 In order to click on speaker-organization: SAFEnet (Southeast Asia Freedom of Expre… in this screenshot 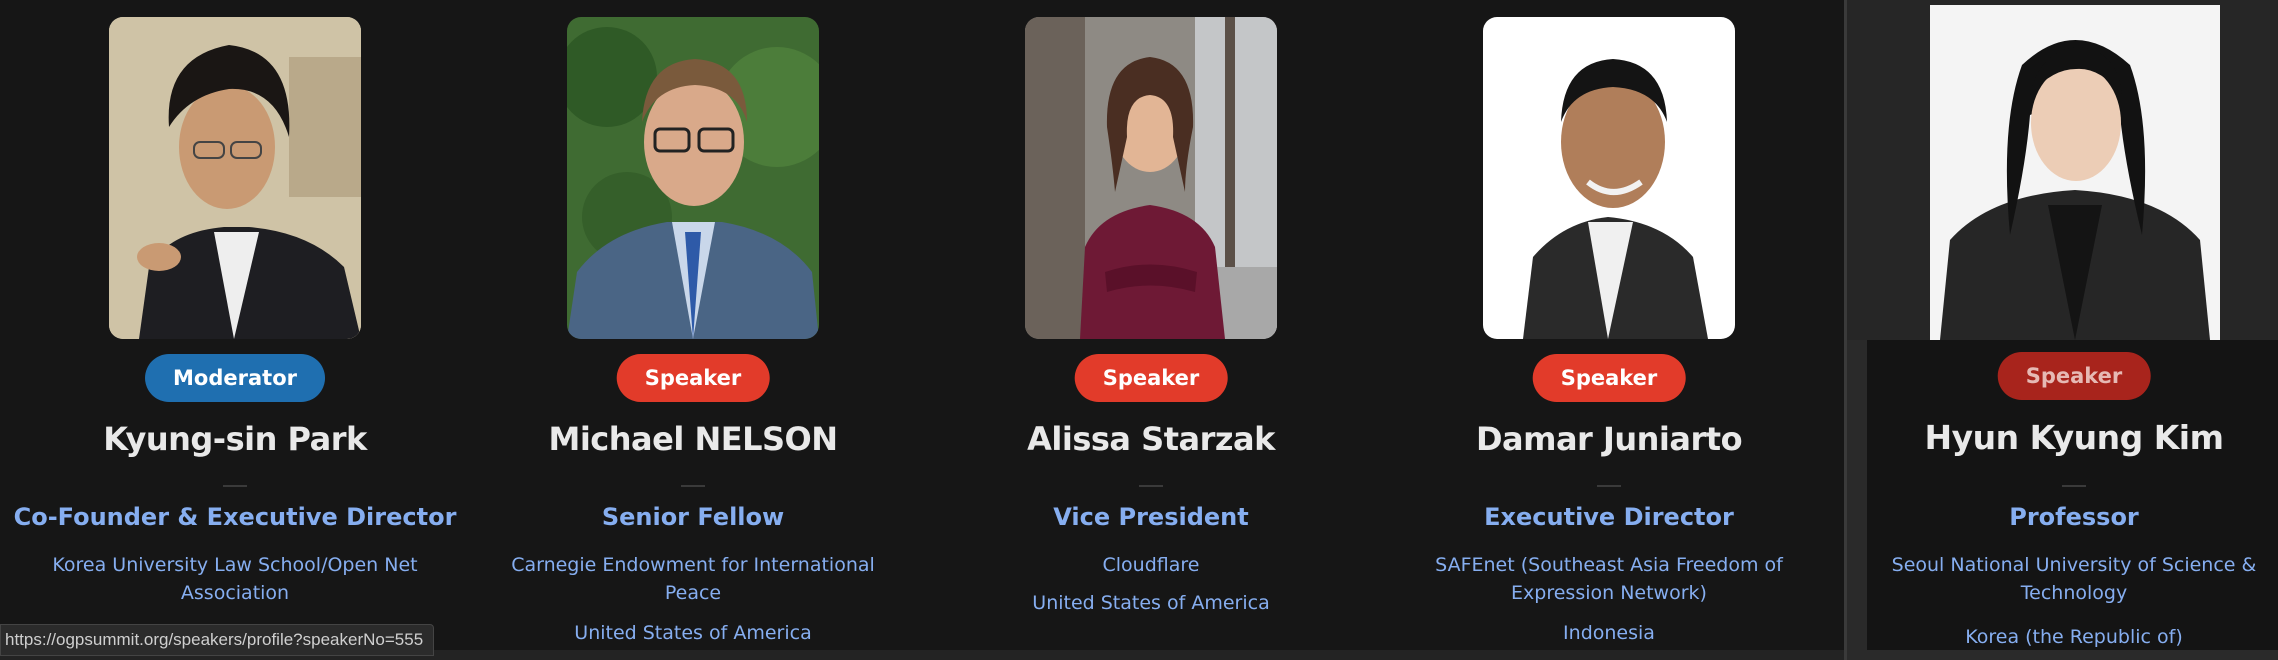, I will do `click(1609, 579)`.